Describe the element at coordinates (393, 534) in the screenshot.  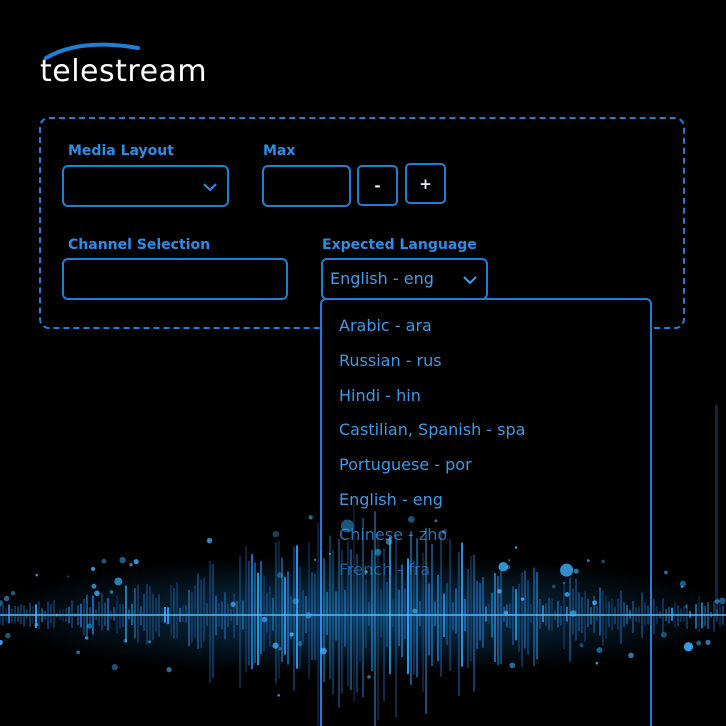
I see `dropdown-option: Chinese - zho` at that location.